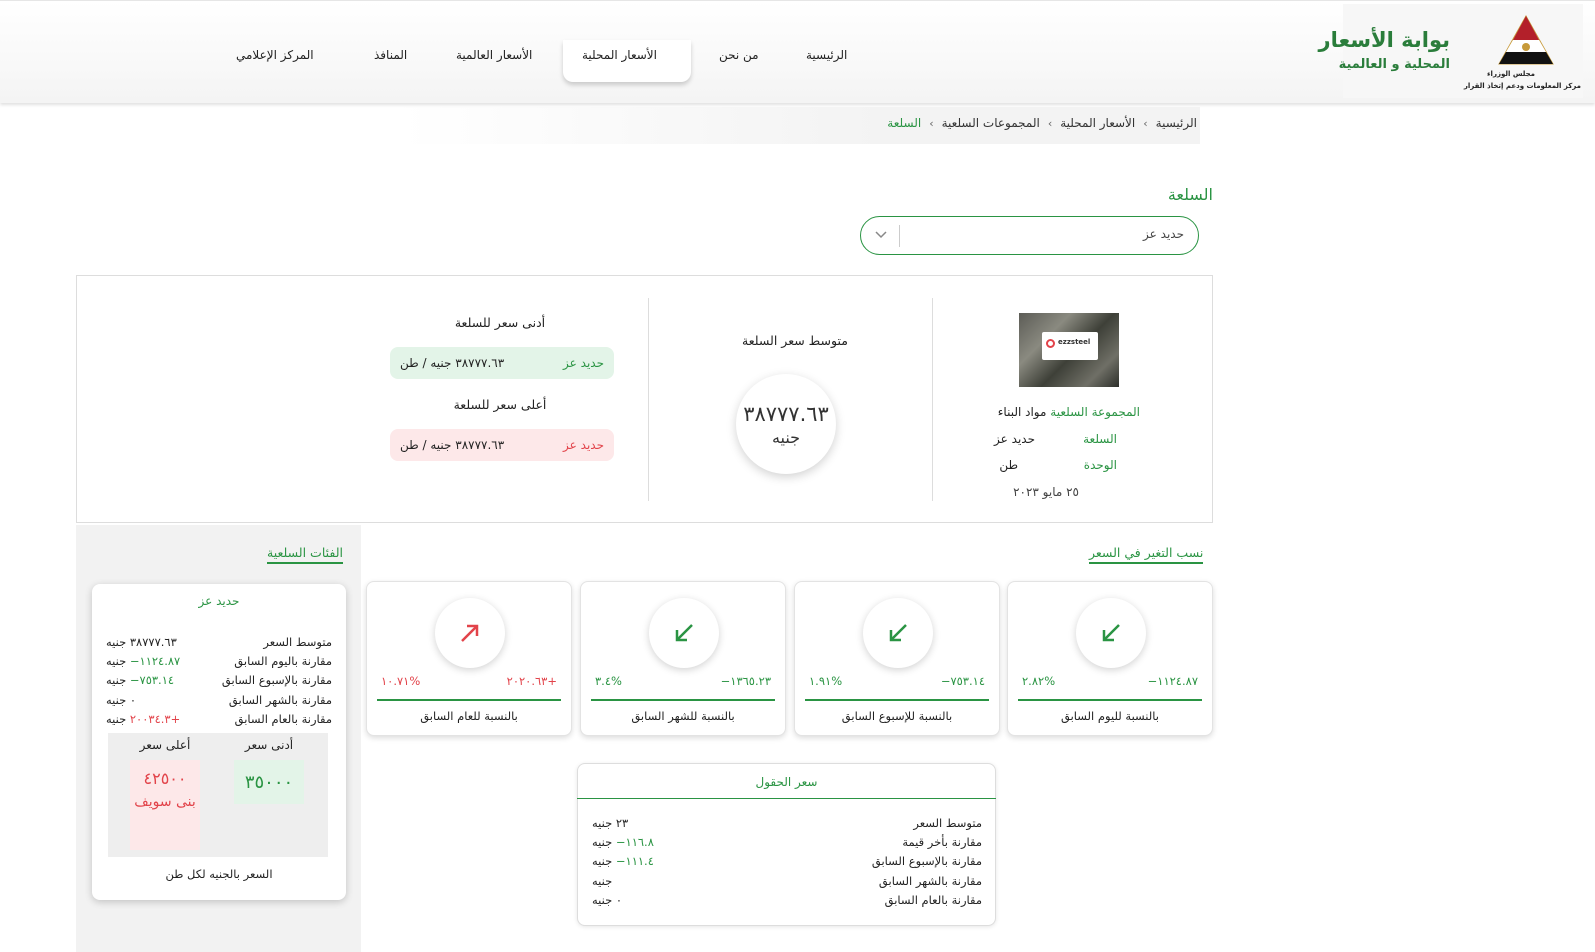 The height and width of the screenshot is (952, 1595). Describe the element at coordinates (826, 681) in the screenshot. I see `change-percent: %١.٩١` at that location.